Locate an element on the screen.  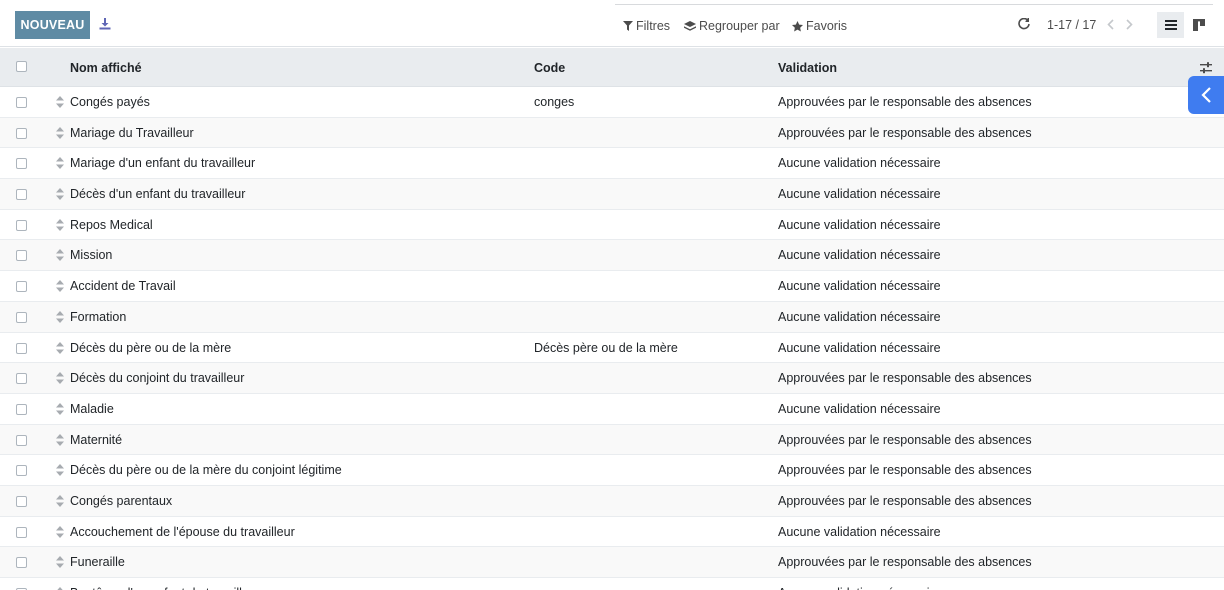
kanban-view-icon is located at coordinates (1199, 25).